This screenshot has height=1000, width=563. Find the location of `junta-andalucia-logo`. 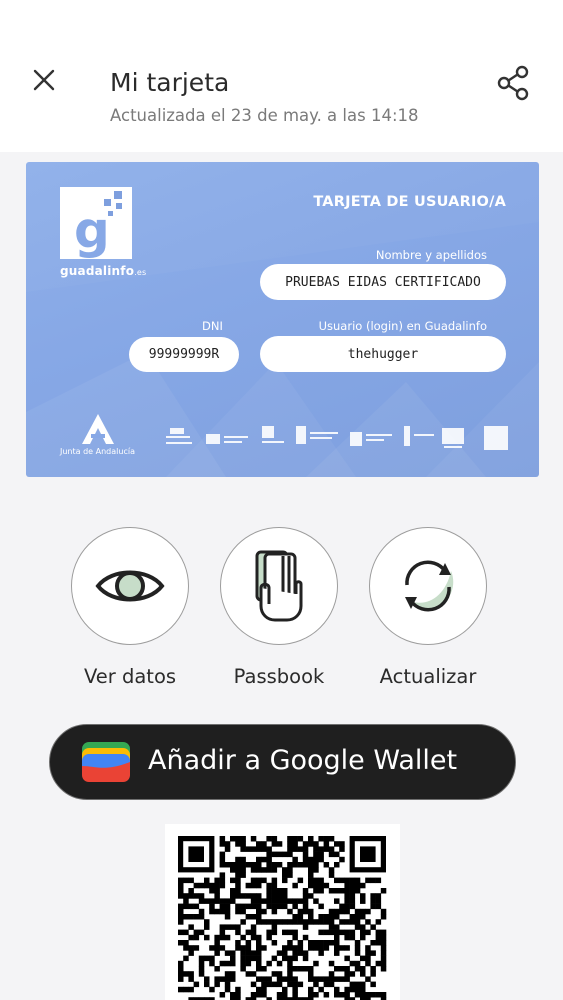

junta-andalucia-logo is located at coordinates (98, 429).